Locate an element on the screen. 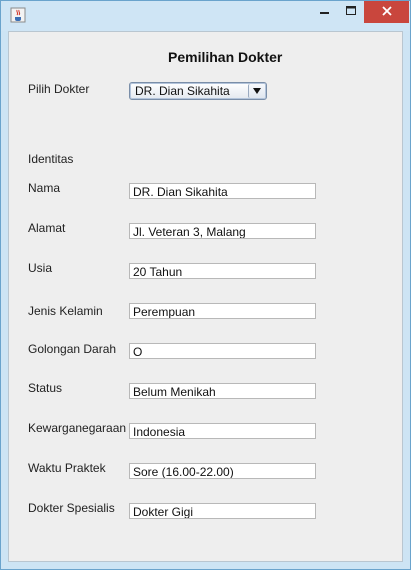 The height and width of the screenshot is (570, 411). maximize-button is located at coordinates (351, 12).